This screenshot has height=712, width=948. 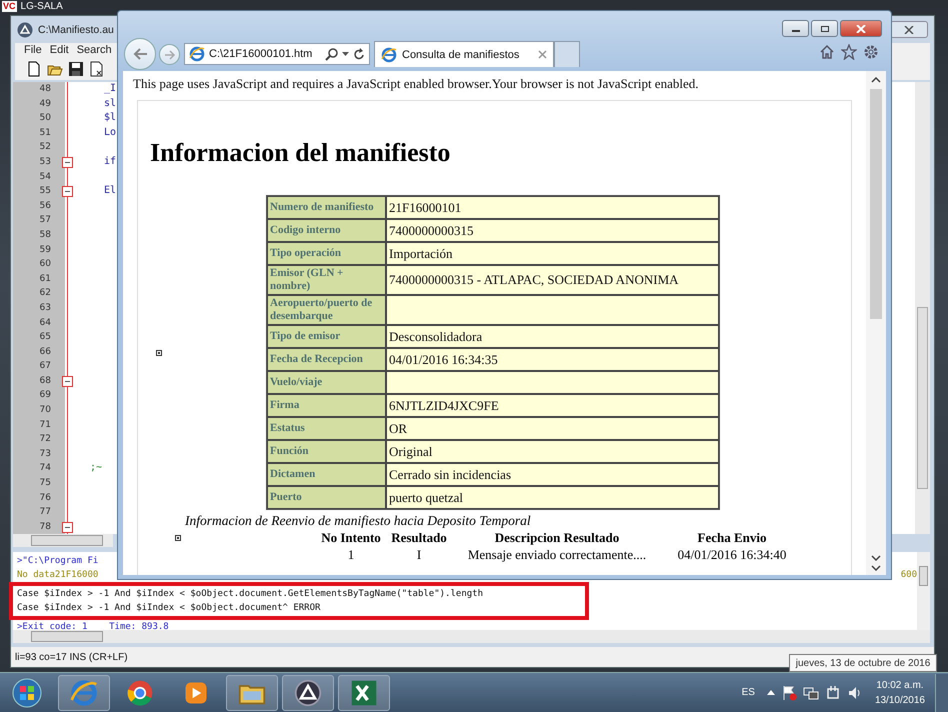 What do you see at coordinates (552, 280) in the screenshot?
I see `field-value: 7400000000315 - ATLAPAC, SOCIEDAD ANONIMA` at bounding box center [552, 280].